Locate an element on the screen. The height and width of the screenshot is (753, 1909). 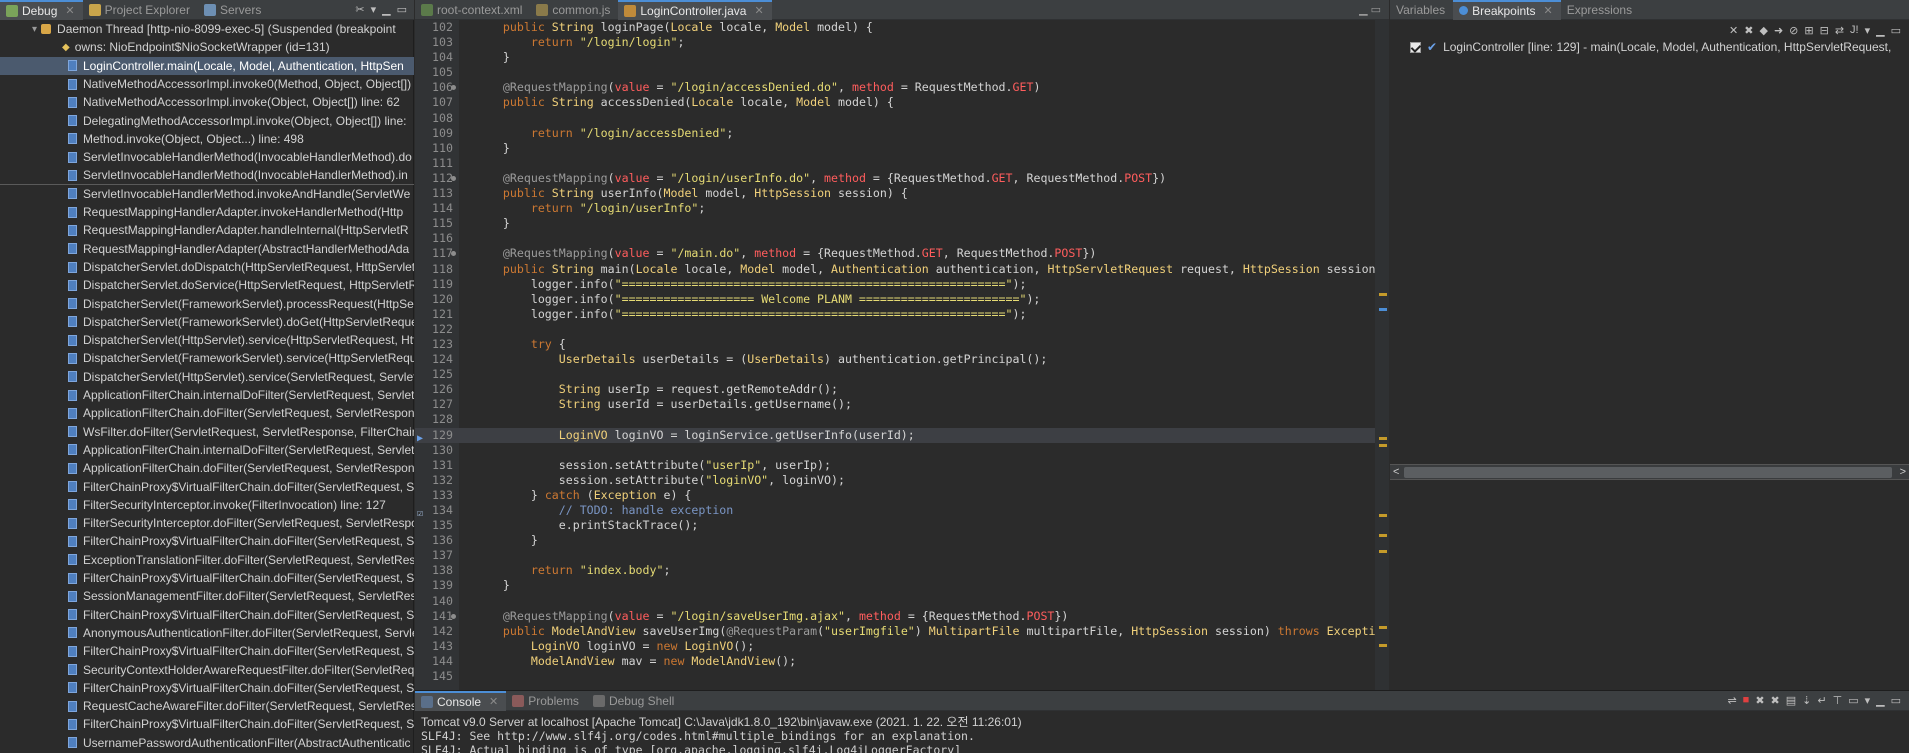
collapse-all-icon: ⊟ is located at coordinates (1824, 30).